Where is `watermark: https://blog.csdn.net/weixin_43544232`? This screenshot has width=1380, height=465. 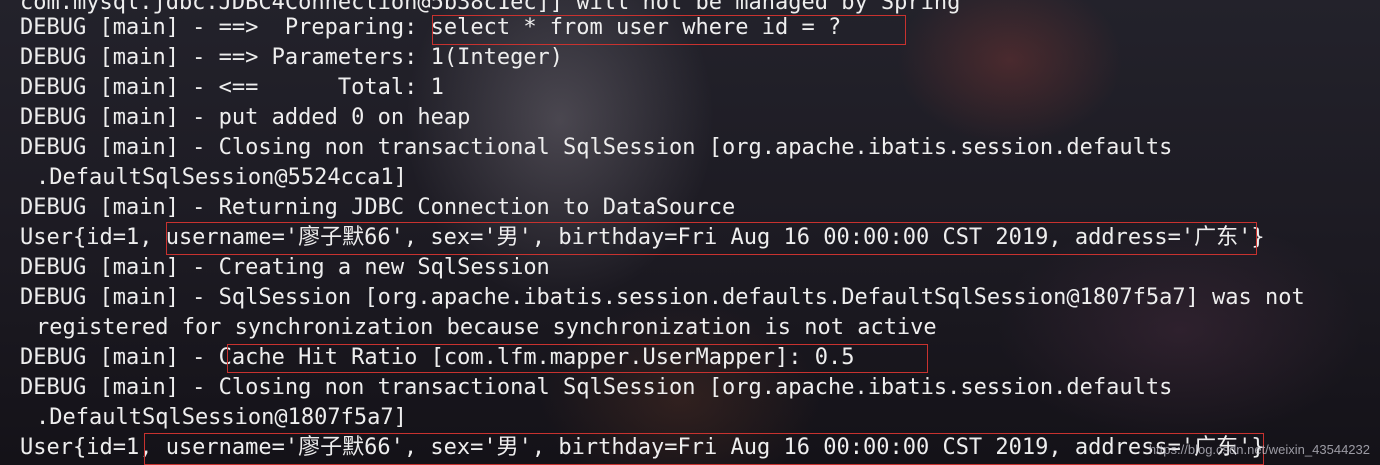
watermark: https://blog.csdn.net/weixin_43544232 is located at coordinates (1259, 449).